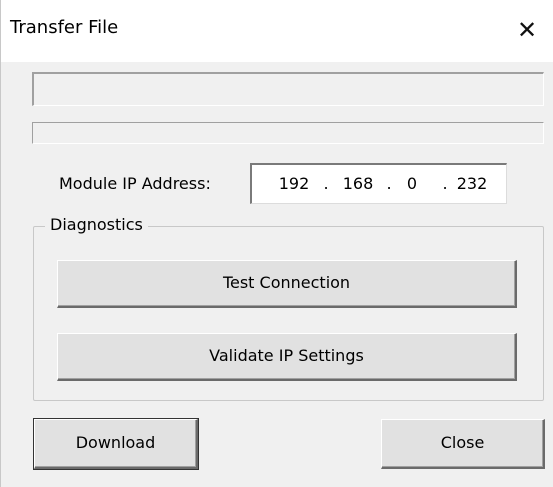 The height and width of the screenshot is (487, 553). Describe the element at coordinates (288, 133) in the screenshot. I see `progress-bar` at that location.